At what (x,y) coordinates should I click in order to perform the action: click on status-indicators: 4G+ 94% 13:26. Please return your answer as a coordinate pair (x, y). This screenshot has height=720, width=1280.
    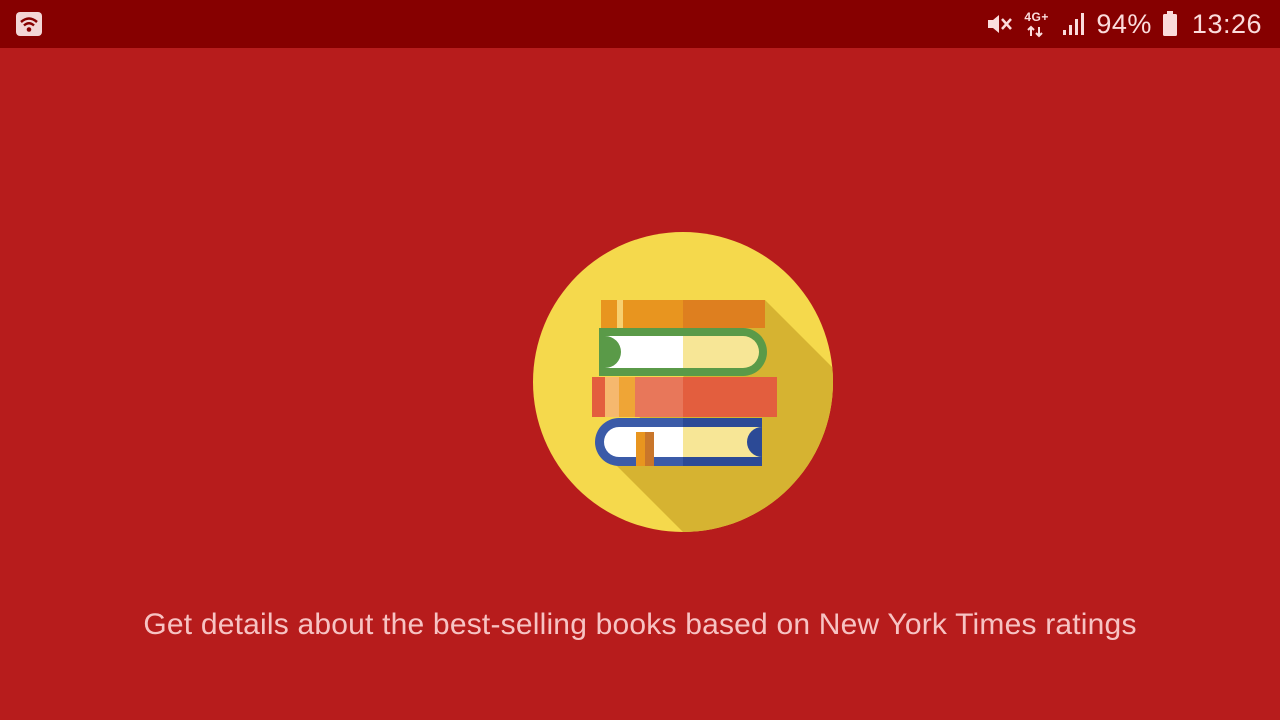
    Looking at the image, I should click on (1124, 24).